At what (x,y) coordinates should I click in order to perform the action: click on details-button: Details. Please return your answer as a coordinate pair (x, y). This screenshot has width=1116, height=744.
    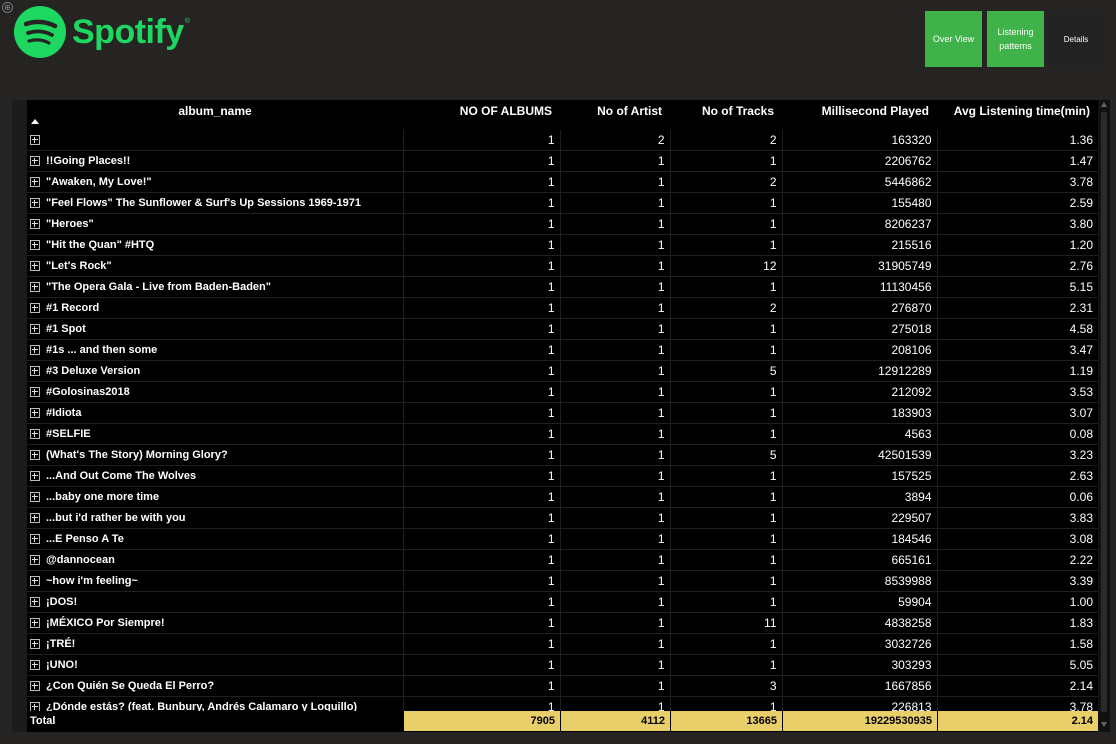
    Looking at the image, I should click on (1076, 39).